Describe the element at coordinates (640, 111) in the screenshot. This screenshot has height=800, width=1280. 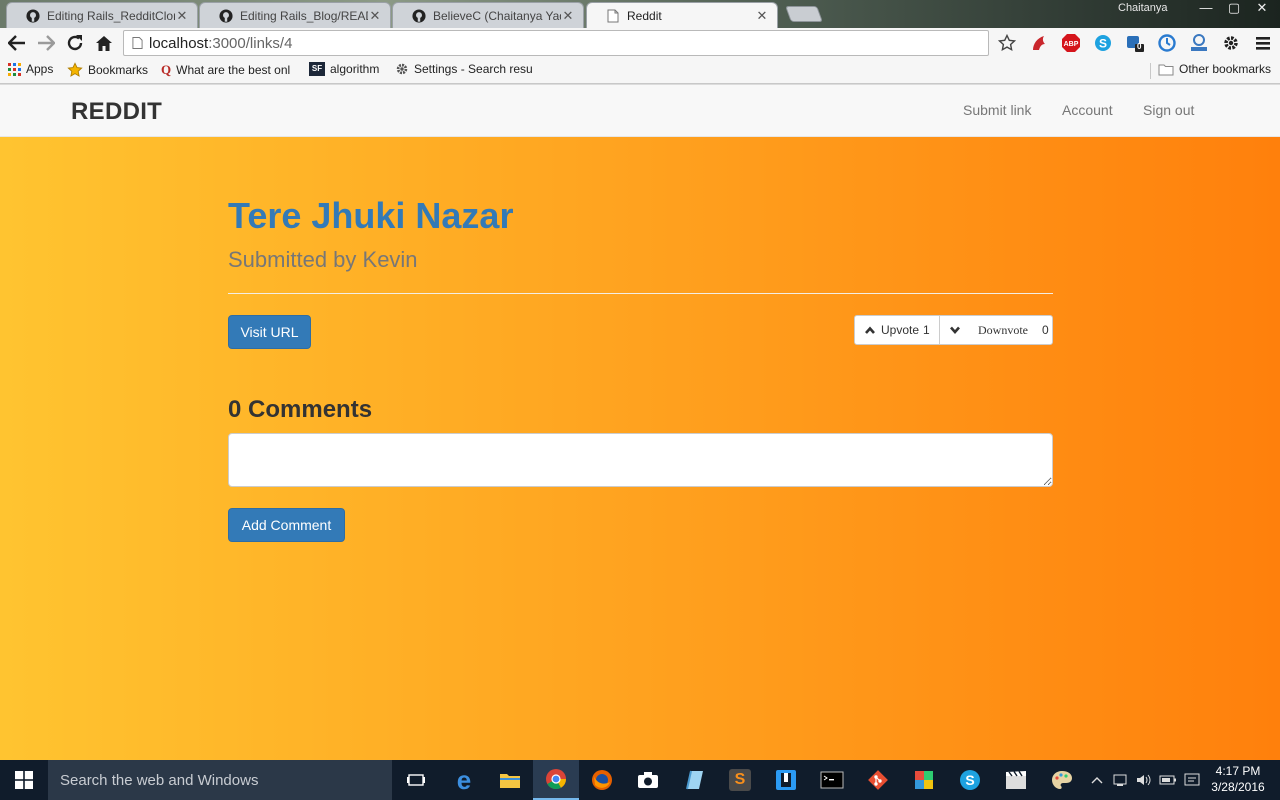
I see `site-navbar: REDDIT Submit link Account Sign out` at that location.